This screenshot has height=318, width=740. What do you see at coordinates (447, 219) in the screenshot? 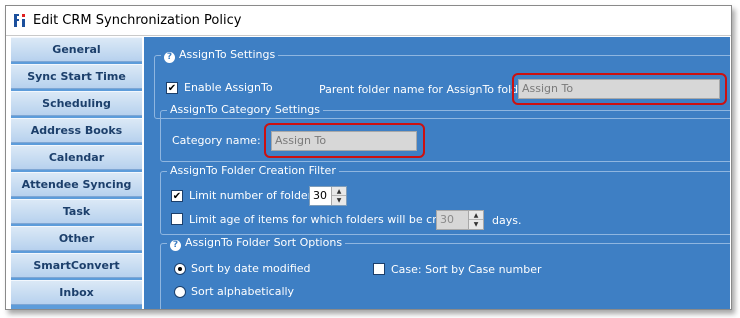
I see `limit-age-value: 30` at bounding box center [447, 219].